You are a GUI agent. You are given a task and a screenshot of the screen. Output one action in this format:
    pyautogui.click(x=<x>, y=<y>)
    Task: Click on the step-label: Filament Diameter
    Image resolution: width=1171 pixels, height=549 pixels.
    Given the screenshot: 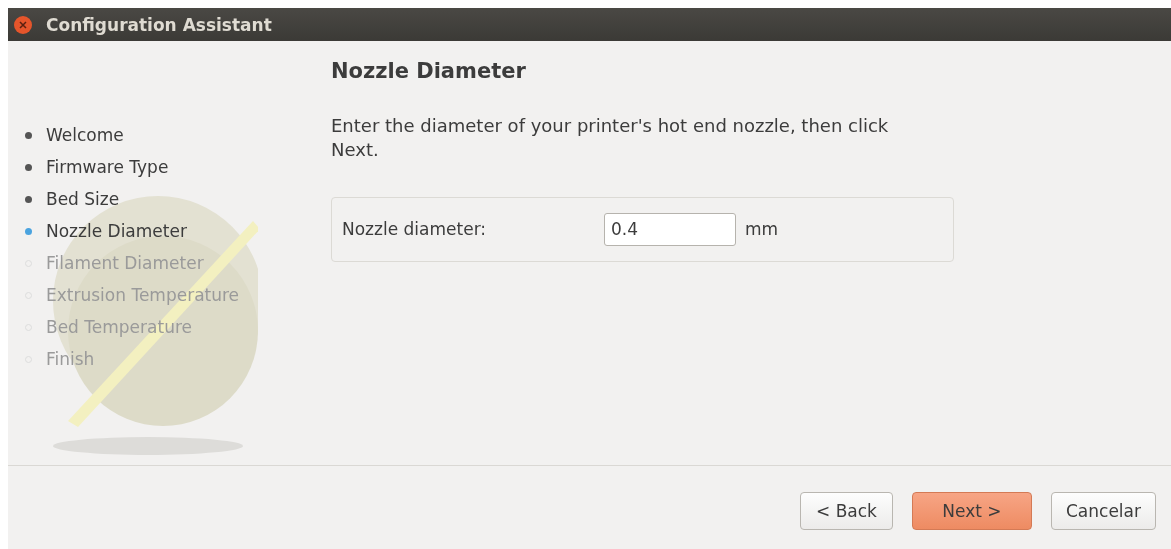 What is the action you would take?
    pyautogui.click(x=125, y=263)
    